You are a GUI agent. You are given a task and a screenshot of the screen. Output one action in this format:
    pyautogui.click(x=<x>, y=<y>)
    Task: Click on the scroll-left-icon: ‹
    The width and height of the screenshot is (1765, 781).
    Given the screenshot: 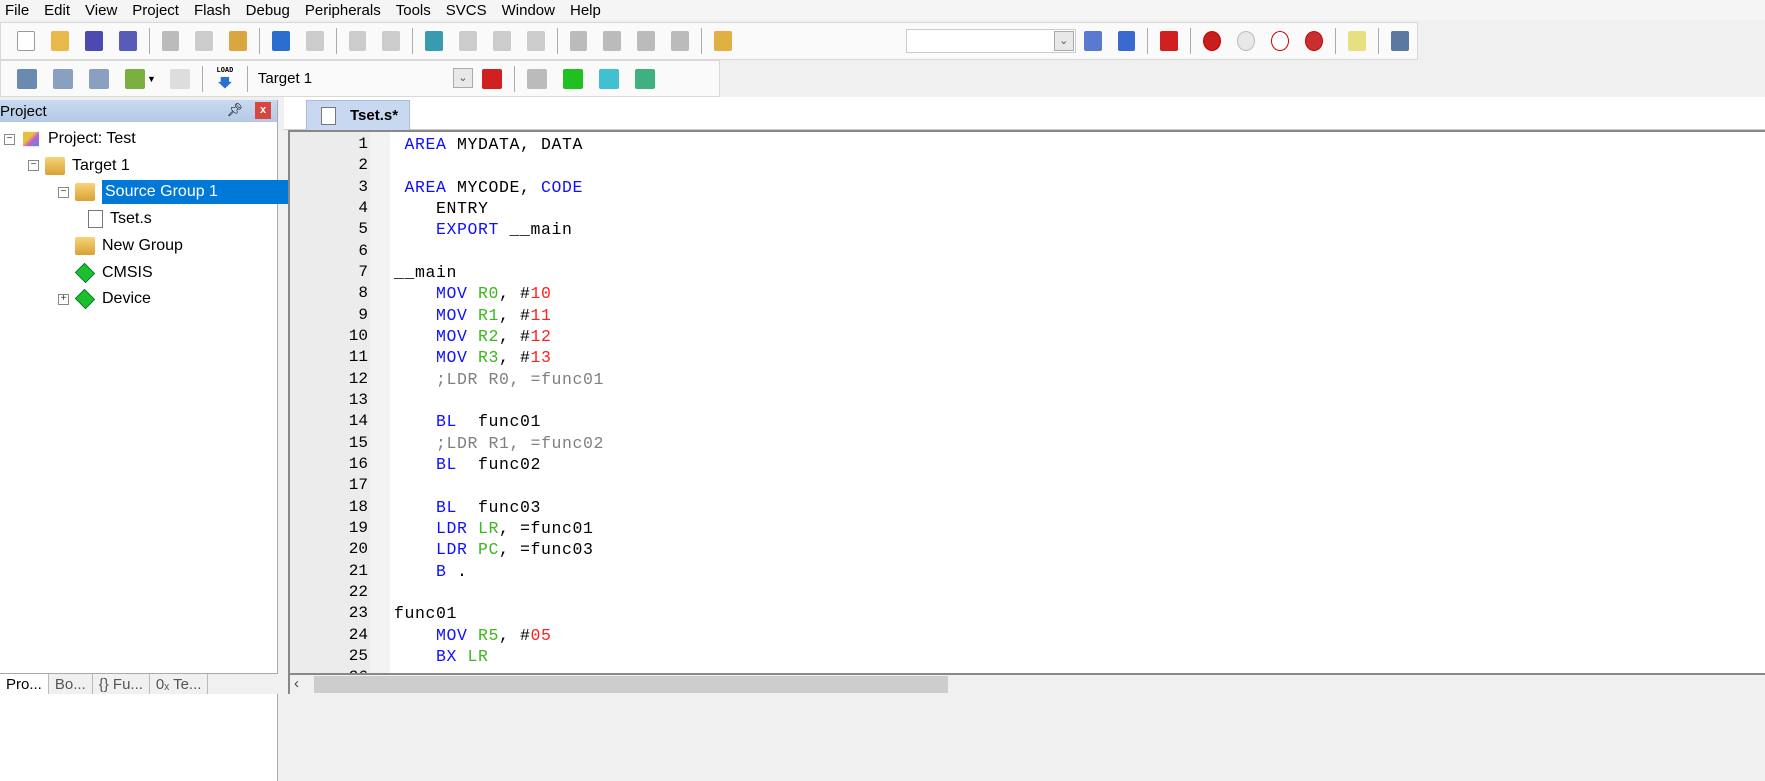 What is the action you would take?
    pyautogui.click(x=296, y=683)
    